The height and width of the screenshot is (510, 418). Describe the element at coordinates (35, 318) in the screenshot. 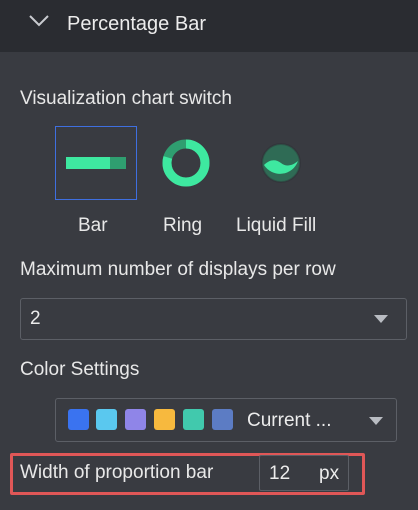

I see `max-displays-value: 2` at that location.